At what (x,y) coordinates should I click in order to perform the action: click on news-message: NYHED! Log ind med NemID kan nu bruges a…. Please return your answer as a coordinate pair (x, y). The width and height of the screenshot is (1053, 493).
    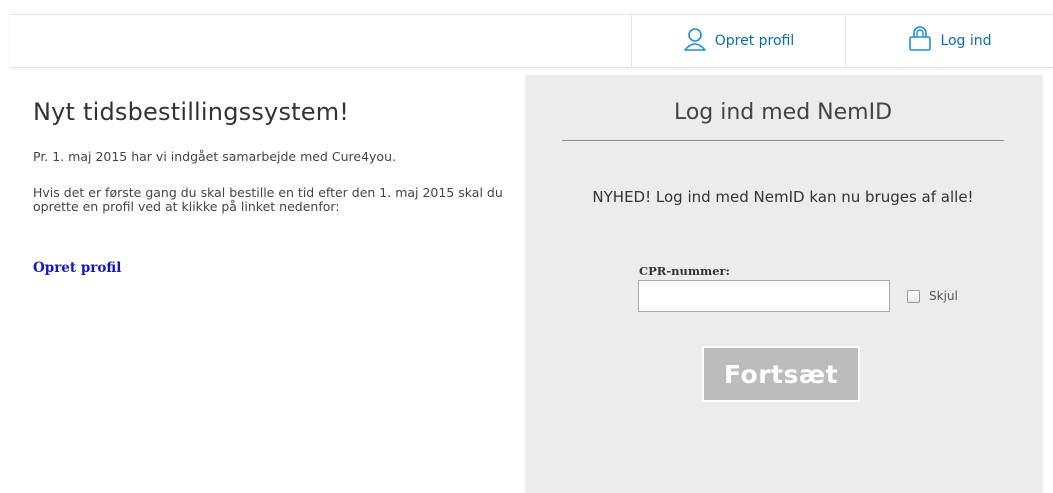
    Looking at the image, I should click on (783, 197).